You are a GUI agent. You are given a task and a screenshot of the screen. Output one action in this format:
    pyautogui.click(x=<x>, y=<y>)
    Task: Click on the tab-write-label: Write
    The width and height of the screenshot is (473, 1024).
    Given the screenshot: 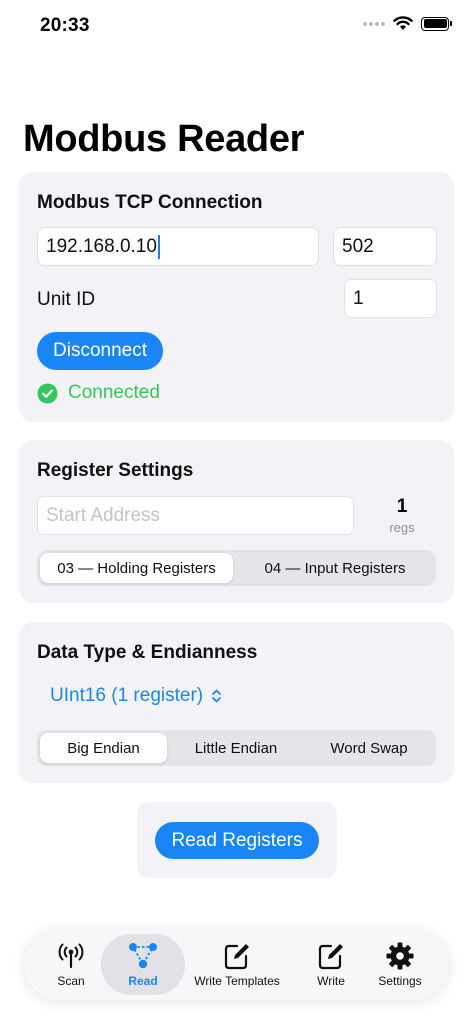 What is the action you would take?
    pyautogui.click(x=331, y=981)
    